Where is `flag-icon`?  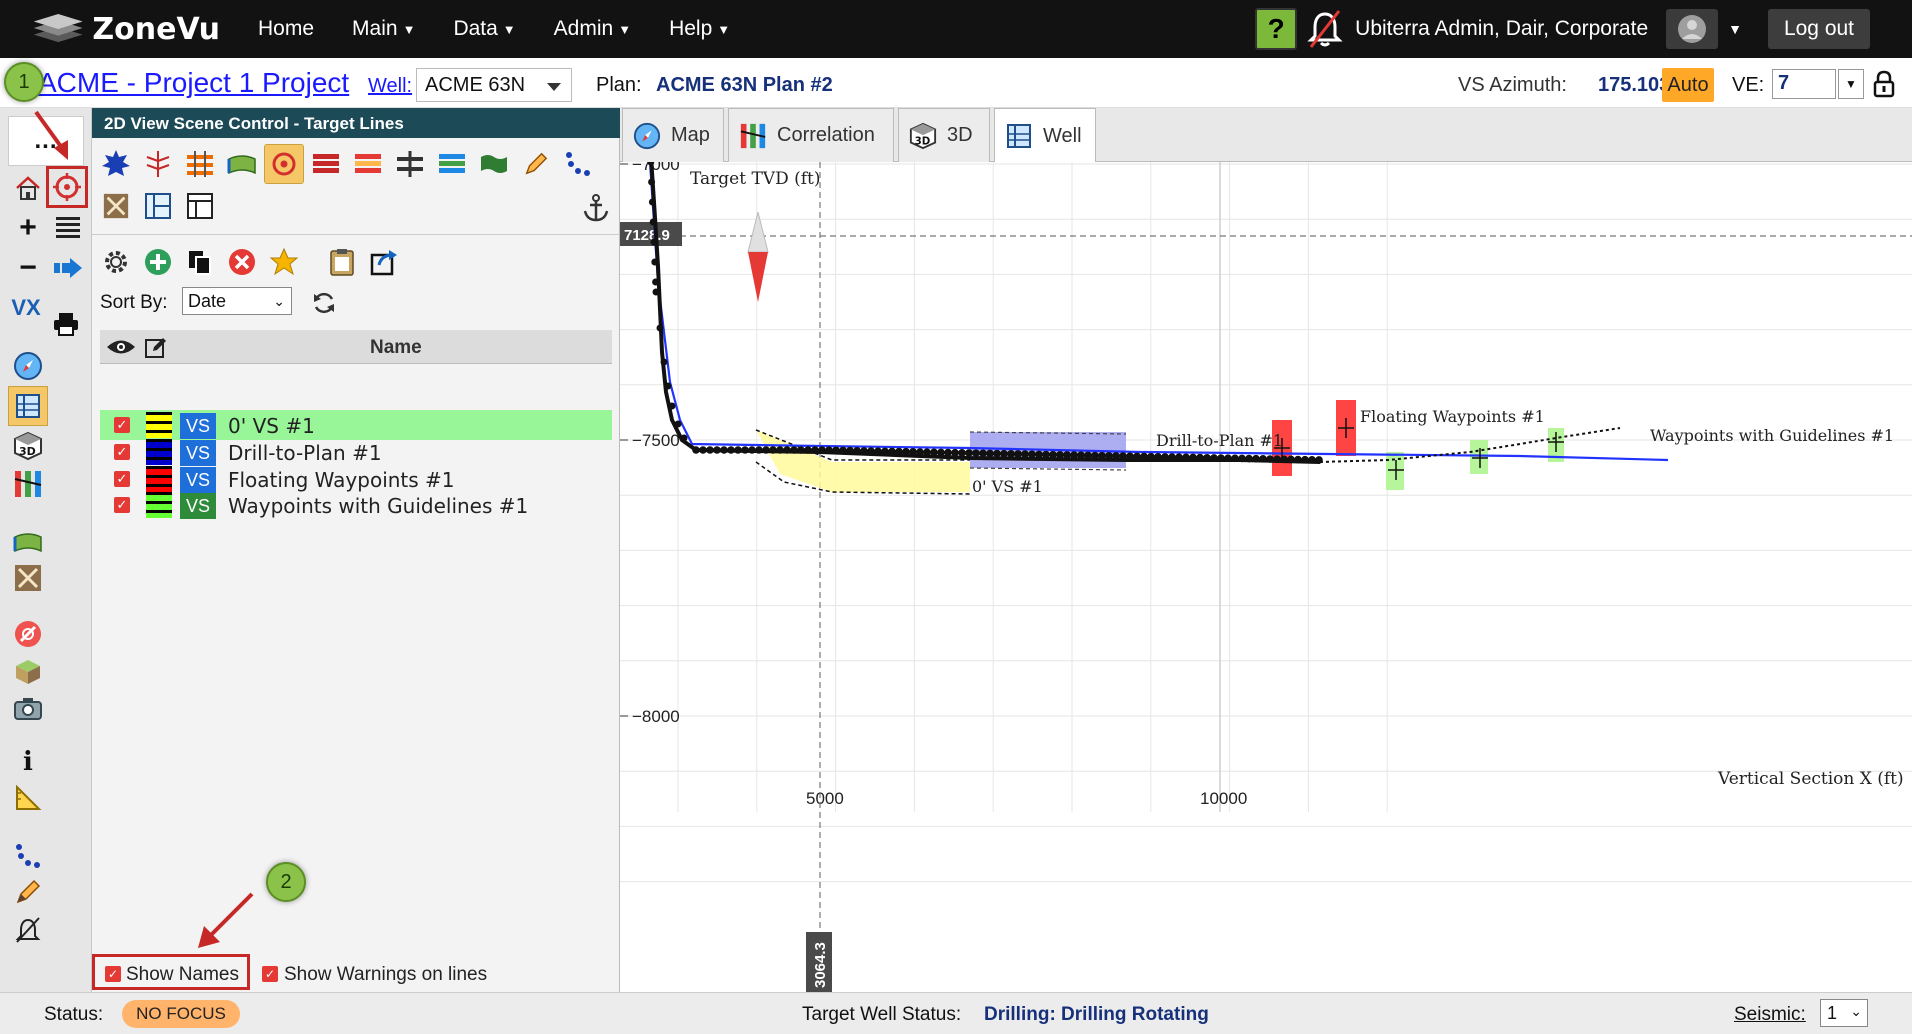 flag-icon is located at coordinates (494, 164).